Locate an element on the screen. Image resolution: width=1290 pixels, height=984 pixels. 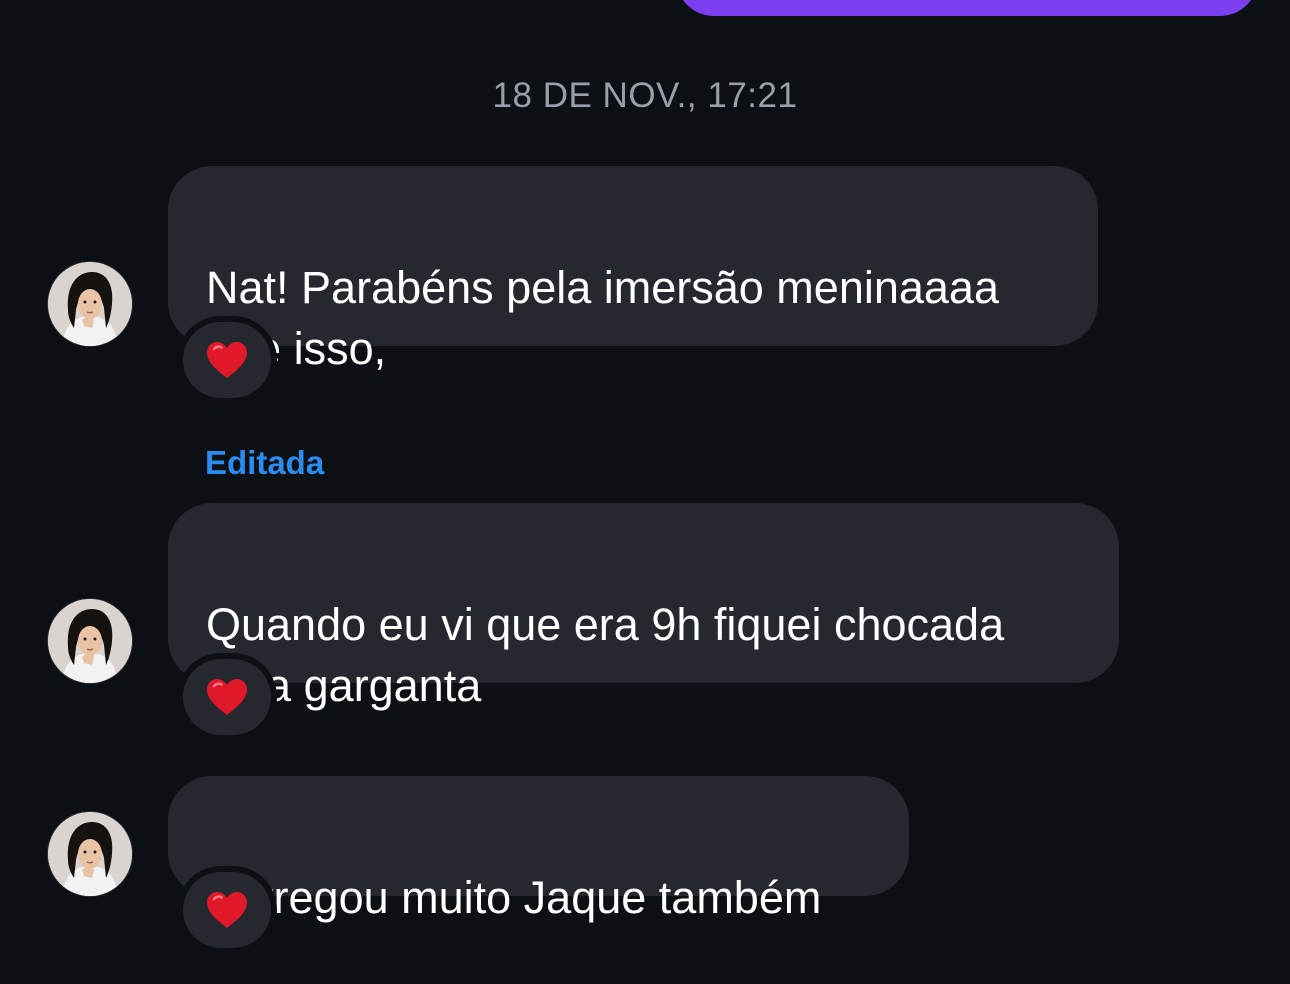
message-timestamp: 18 DE NOV., 17:21 is located at coordinates (645, 95).